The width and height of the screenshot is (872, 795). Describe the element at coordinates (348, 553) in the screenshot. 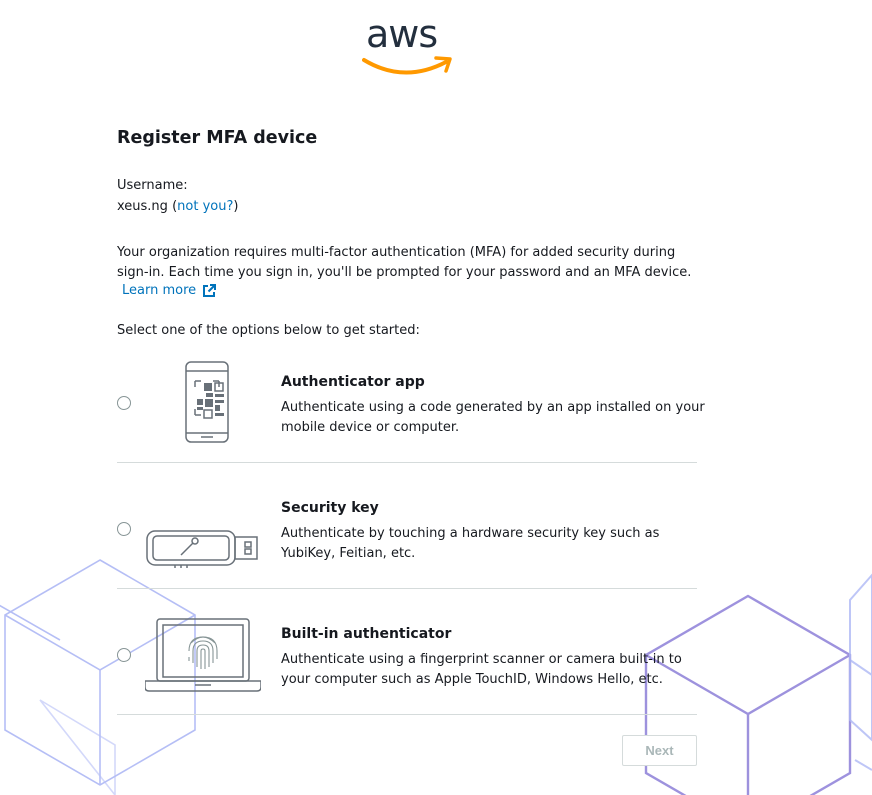

I see `option-description-line: YubiKey, Feitian, etc.` at that location.